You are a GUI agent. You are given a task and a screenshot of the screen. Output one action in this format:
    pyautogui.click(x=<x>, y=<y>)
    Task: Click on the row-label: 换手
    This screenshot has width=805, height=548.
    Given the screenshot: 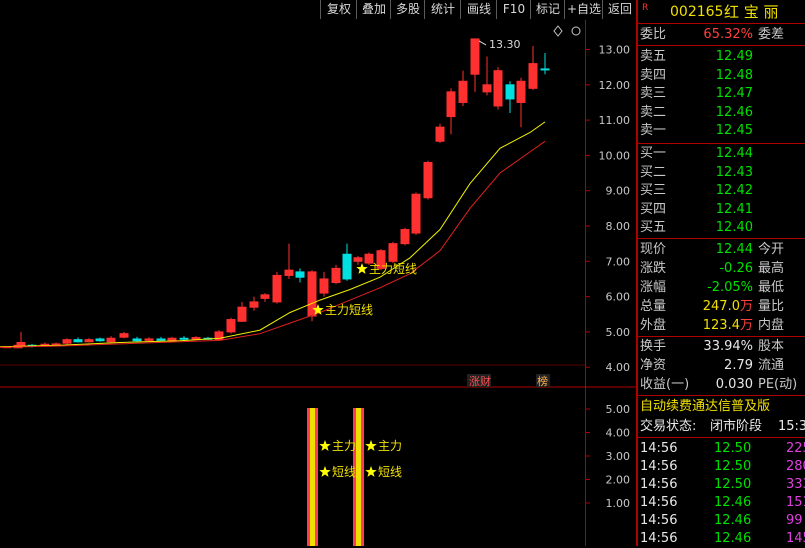 What is the action you would take?
    pyautogui.click(x=653, y=346)
    